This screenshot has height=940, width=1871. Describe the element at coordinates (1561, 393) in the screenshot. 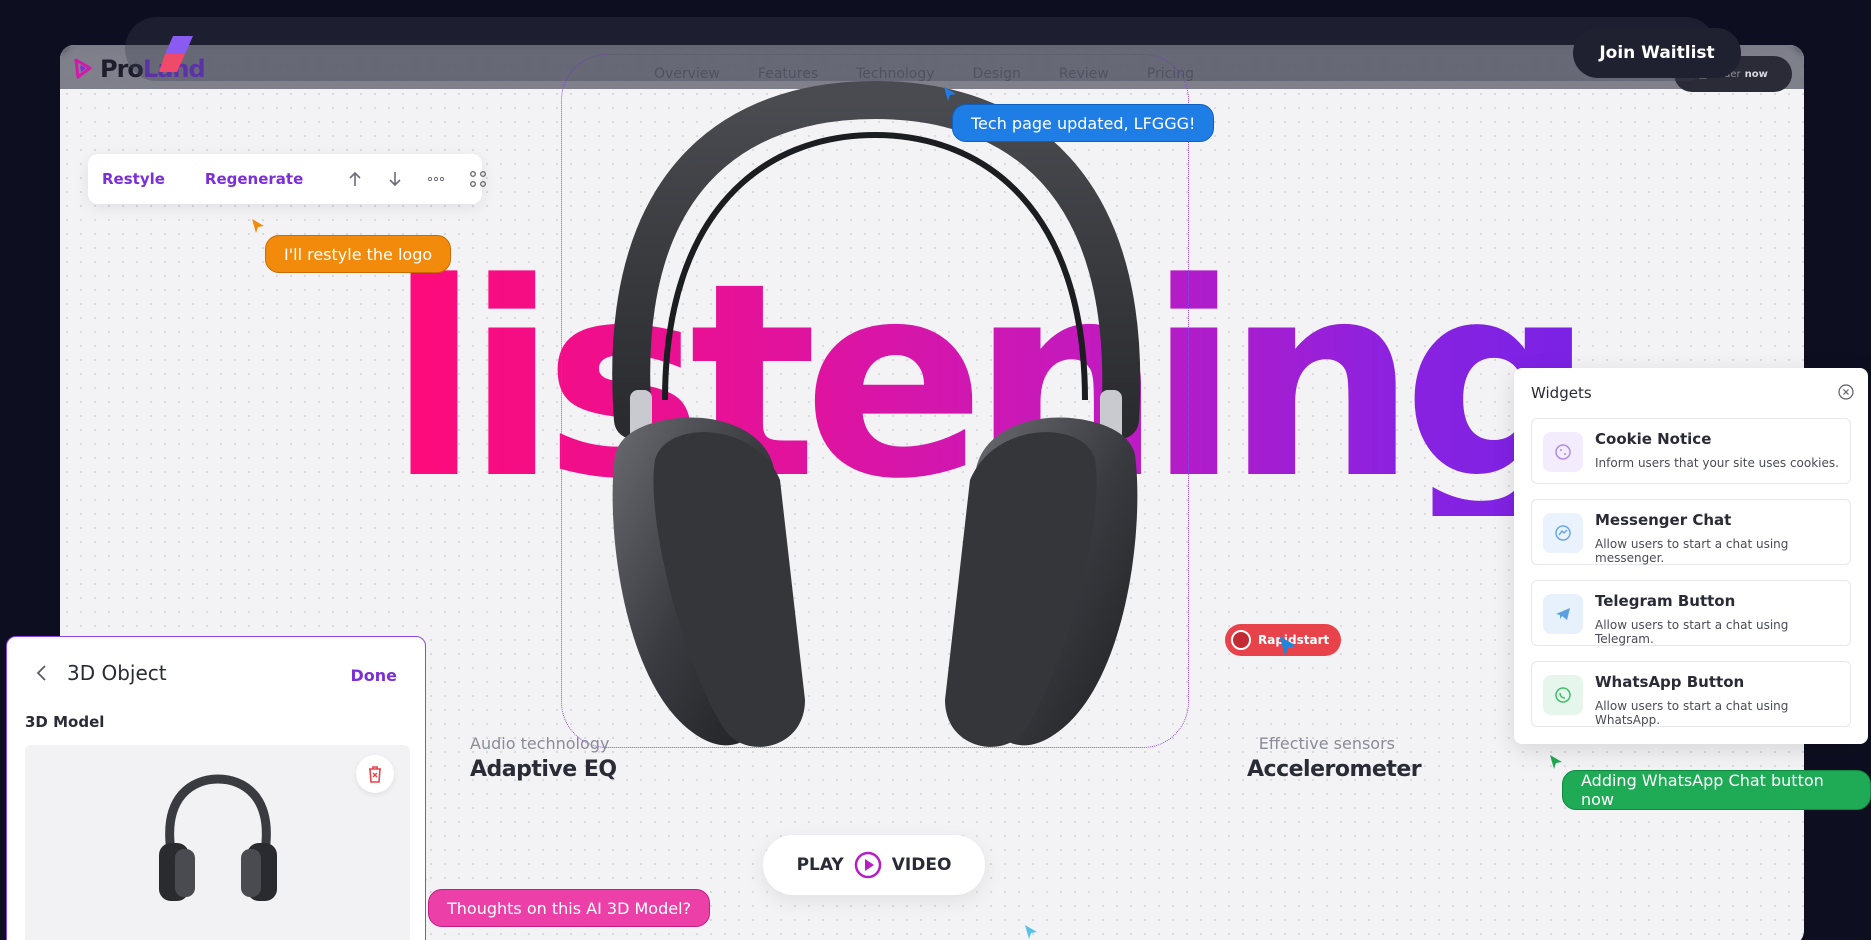

I see `widgets-title: Widgets` at that location.